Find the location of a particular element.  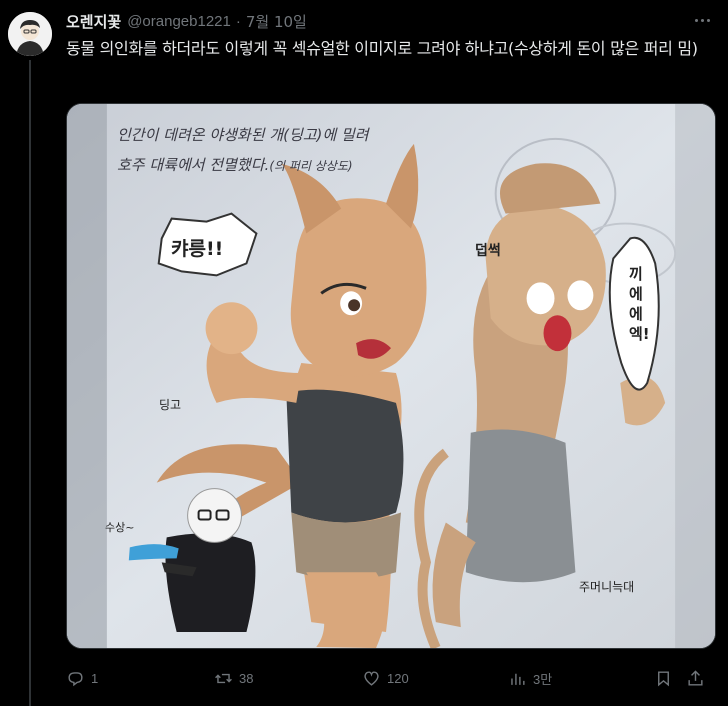

reply-count: 1 is located at coordinates (95, 678).